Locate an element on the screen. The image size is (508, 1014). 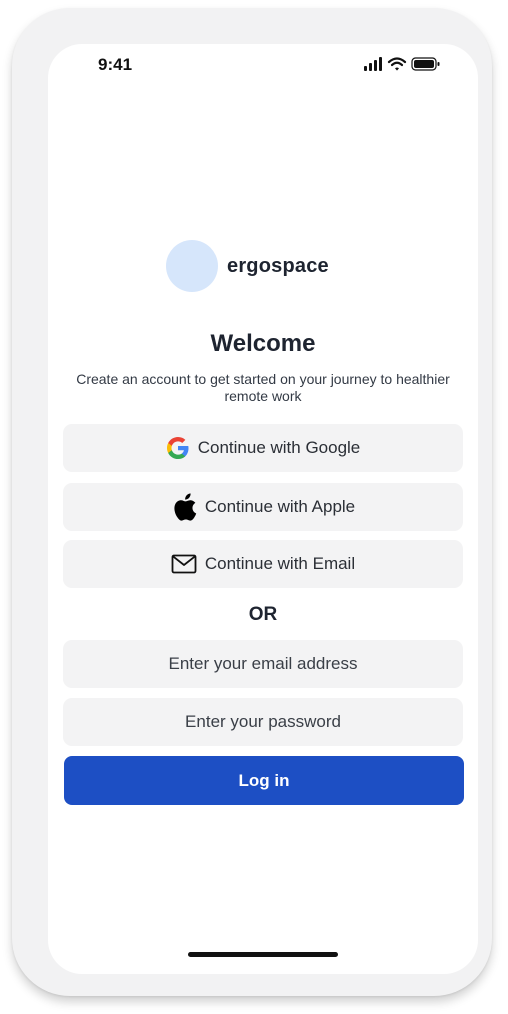
status-time: 9:41 is located at coordinates (115, 64).